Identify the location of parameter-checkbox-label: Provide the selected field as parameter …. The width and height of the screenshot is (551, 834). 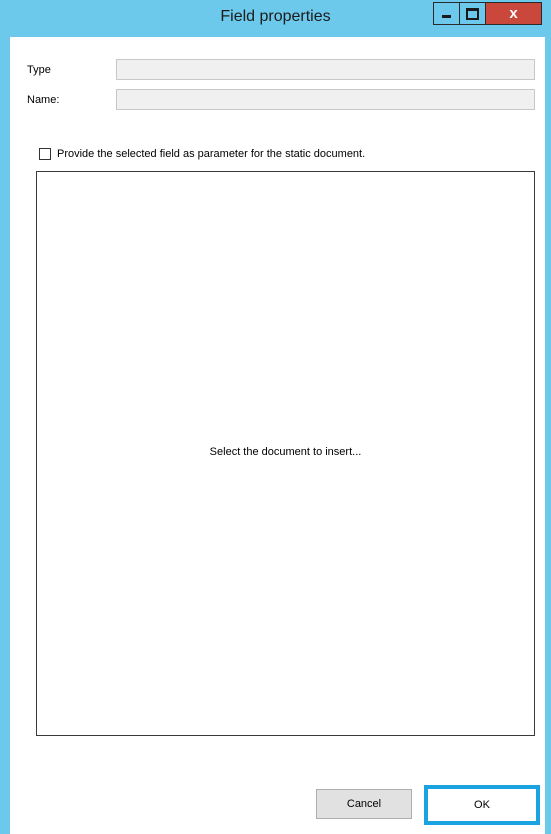
(211, 154).